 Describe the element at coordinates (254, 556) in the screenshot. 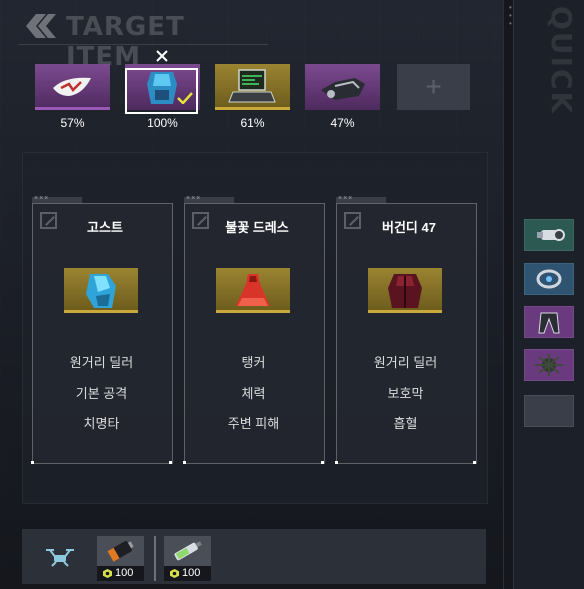

I see `consumable-bar` at that location.